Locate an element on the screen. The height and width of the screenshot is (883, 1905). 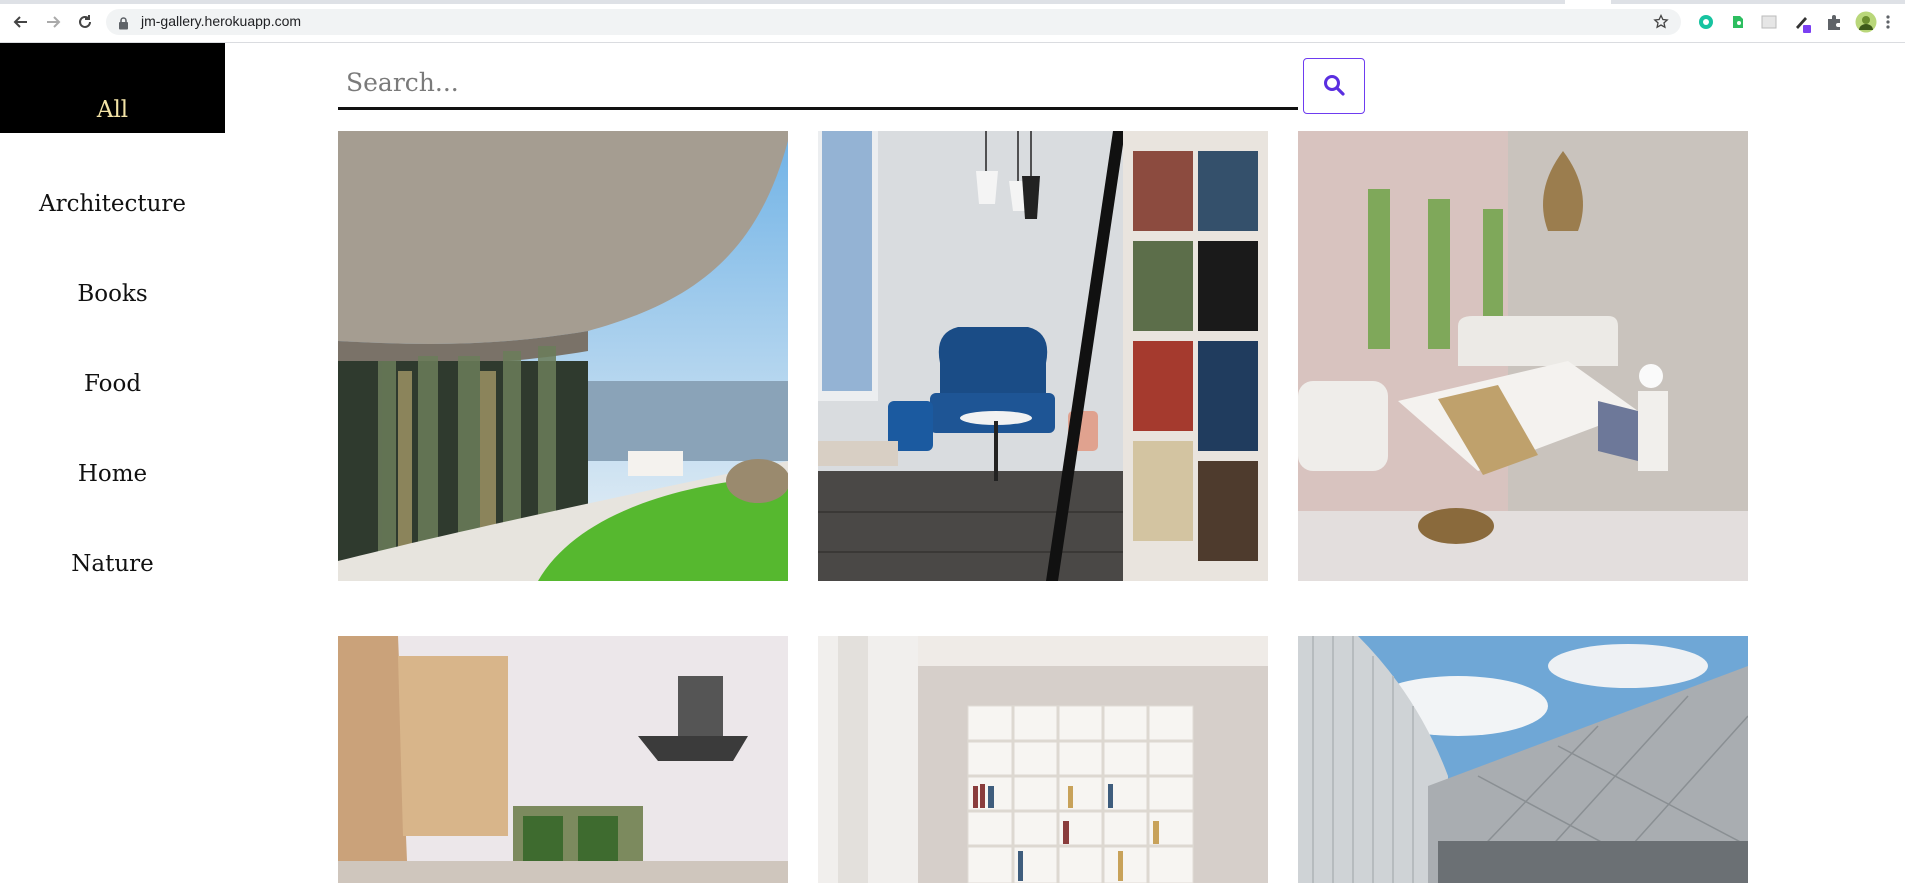
extension-green-circle-icon is located at coordinates (1706, 22).